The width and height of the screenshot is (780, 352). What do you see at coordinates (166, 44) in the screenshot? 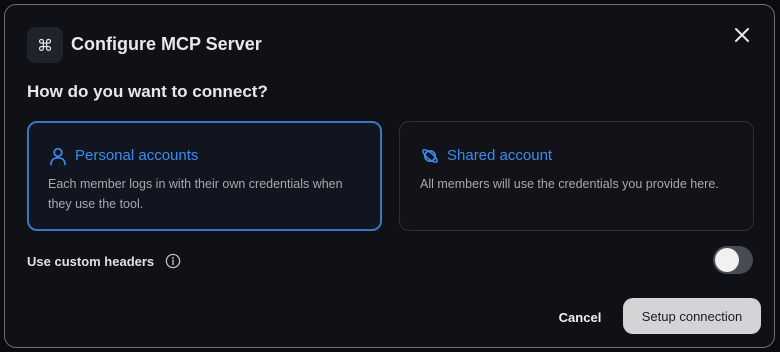
I see `dialog-title: Configure MCP Server` at bounding box center [166, 44].